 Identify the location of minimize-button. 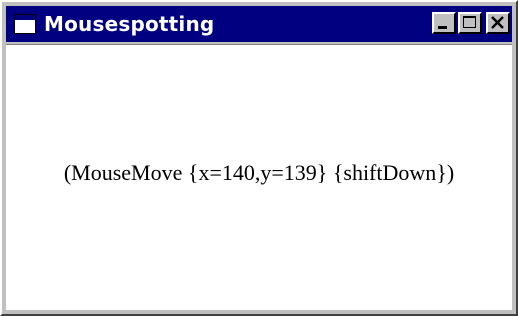
(444, 23).